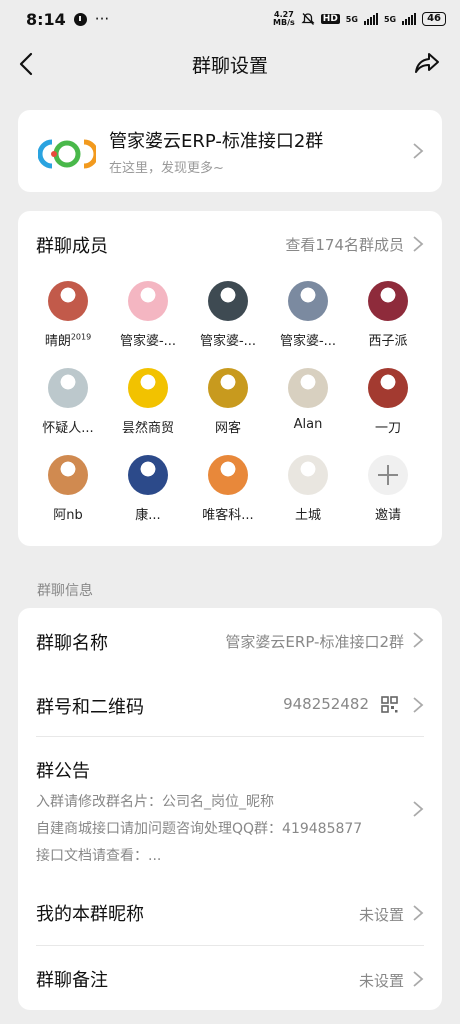 The height and width of the screenshot is (1024, 460). What do you see at coordinates (90, 914) in the screenshot?
I see `my-nickname-label: 我的本群昵称` at bounding box center [90, 914].